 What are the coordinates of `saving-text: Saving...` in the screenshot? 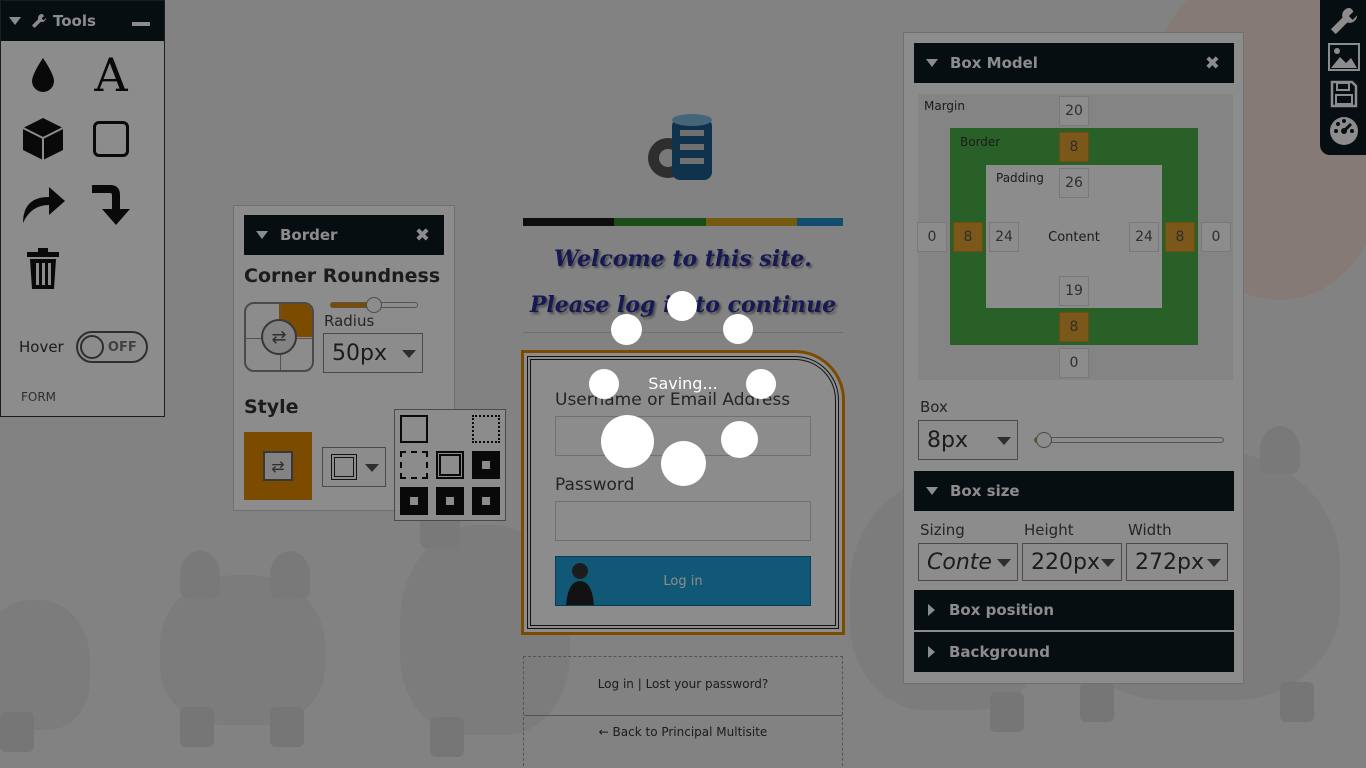 It's located at (683, 383).